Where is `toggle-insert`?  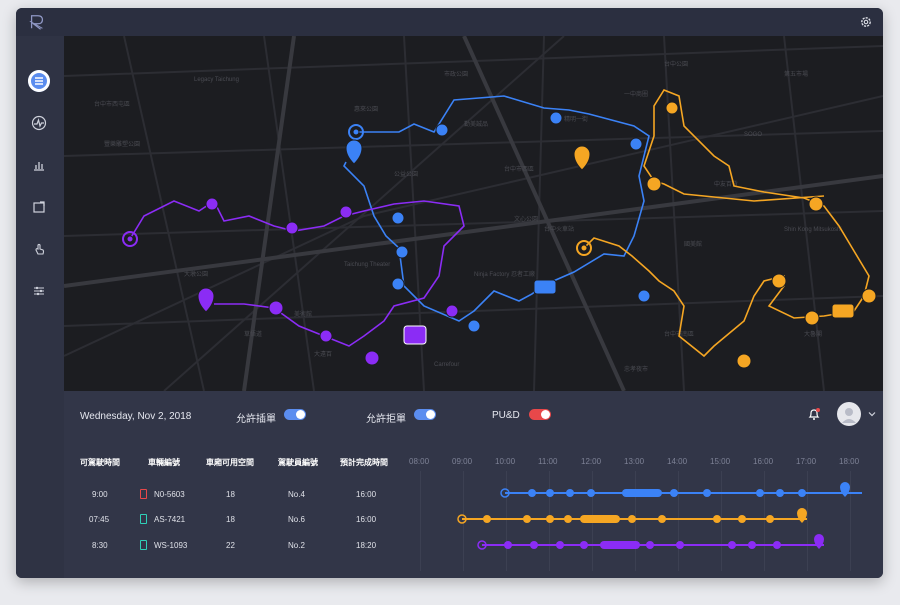 toggle-insert is located at coordinates (295, 414).